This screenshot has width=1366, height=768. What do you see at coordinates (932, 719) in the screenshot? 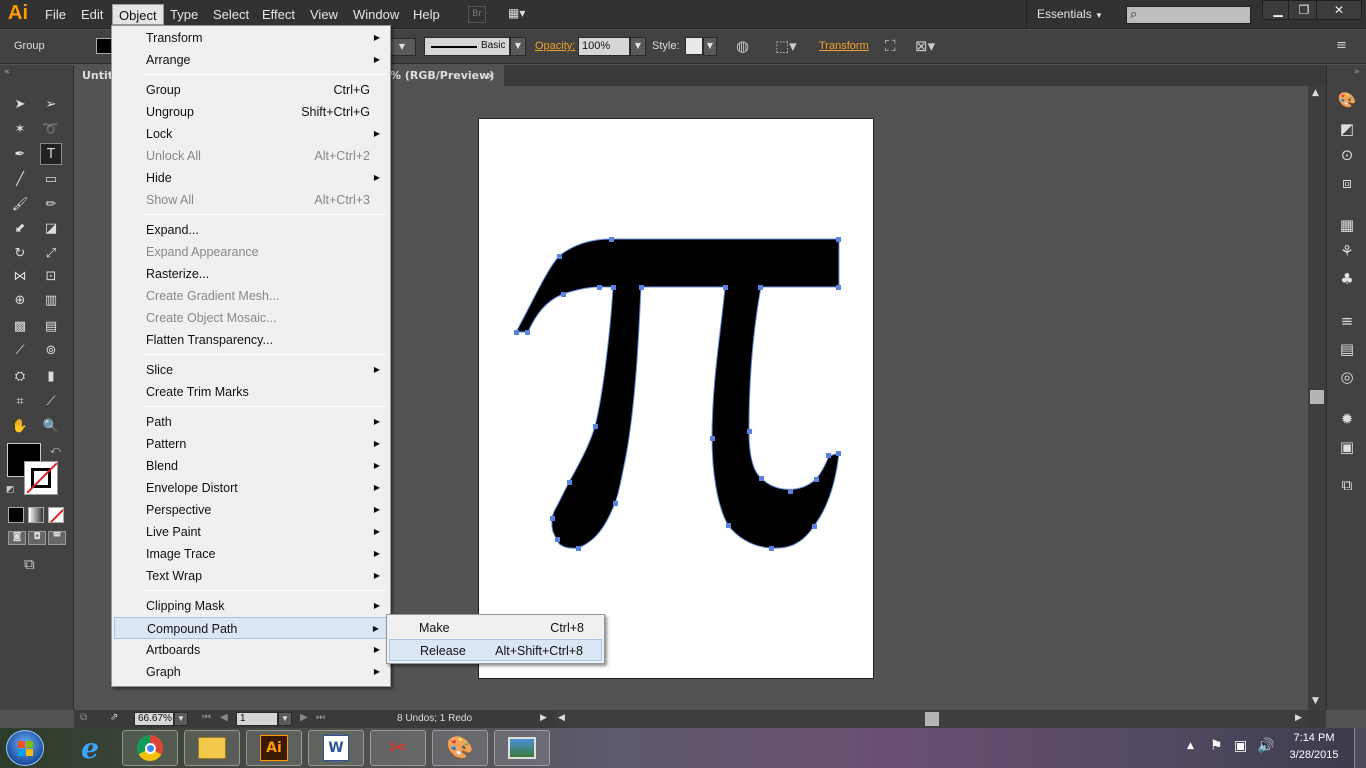
I see `horizontal-scroll-thumb` at bounding box center [932, 719].